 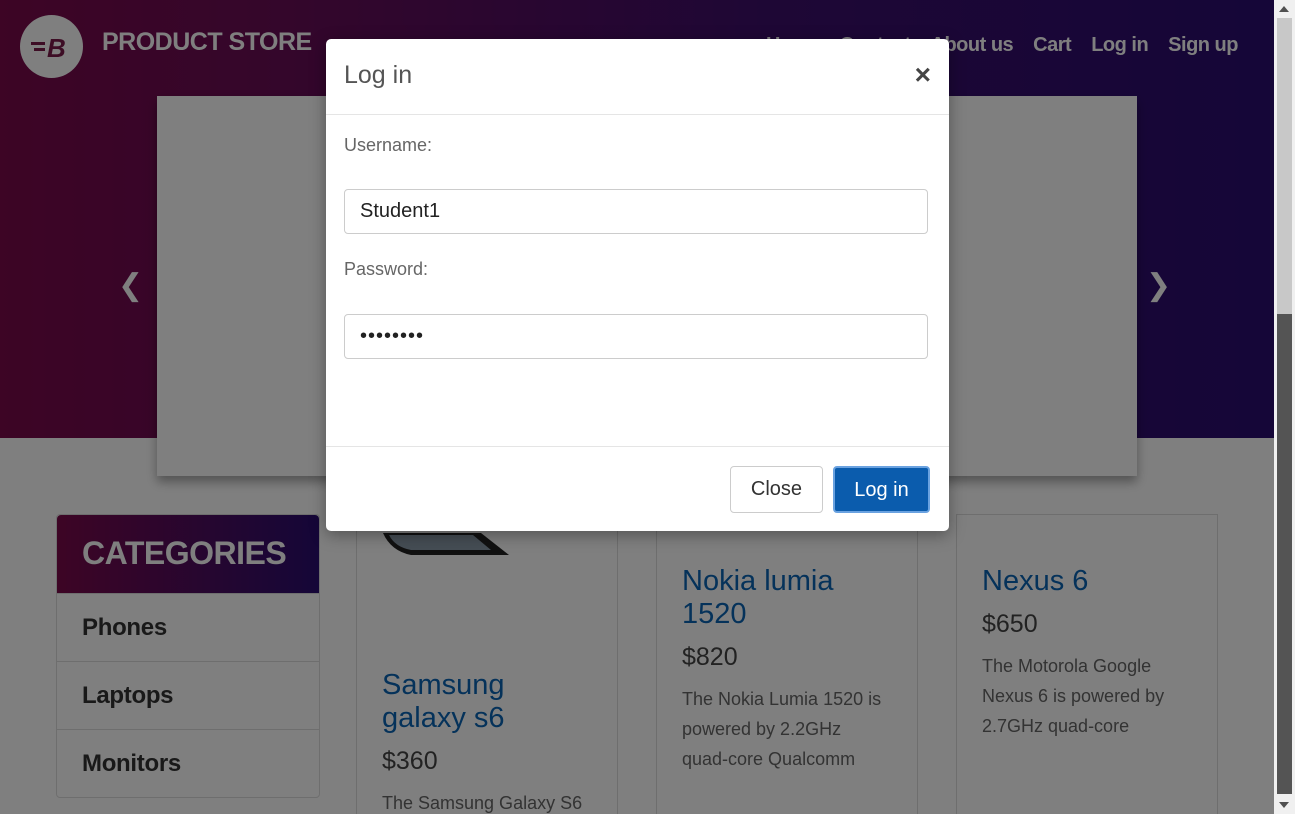 What do you see at coordinates (1284, 166) in the screenshot?
I see `scroll-thumb` at bounding box center [1284, 166].